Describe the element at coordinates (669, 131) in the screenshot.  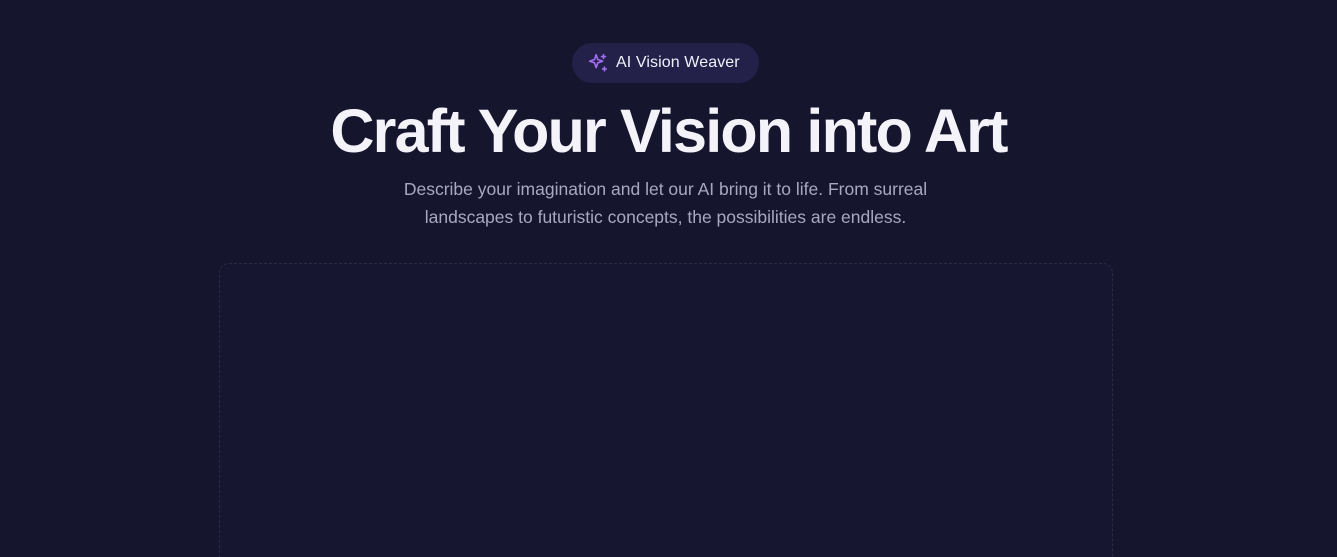
I see `page-title: Craft Your Vision into Art` at that location.